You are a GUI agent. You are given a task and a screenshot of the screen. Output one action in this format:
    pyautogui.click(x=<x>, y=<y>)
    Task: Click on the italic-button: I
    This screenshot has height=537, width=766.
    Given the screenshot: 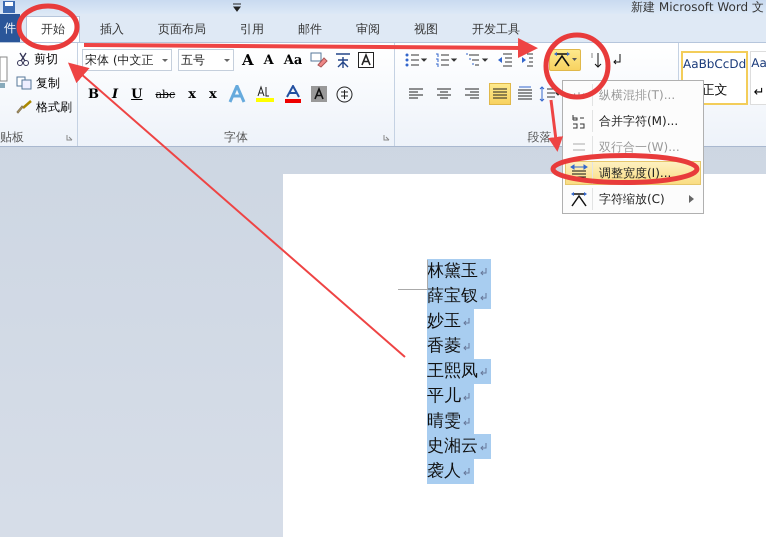 What is the action you would take?
    pyautogui.click(x=115, y=94)
    